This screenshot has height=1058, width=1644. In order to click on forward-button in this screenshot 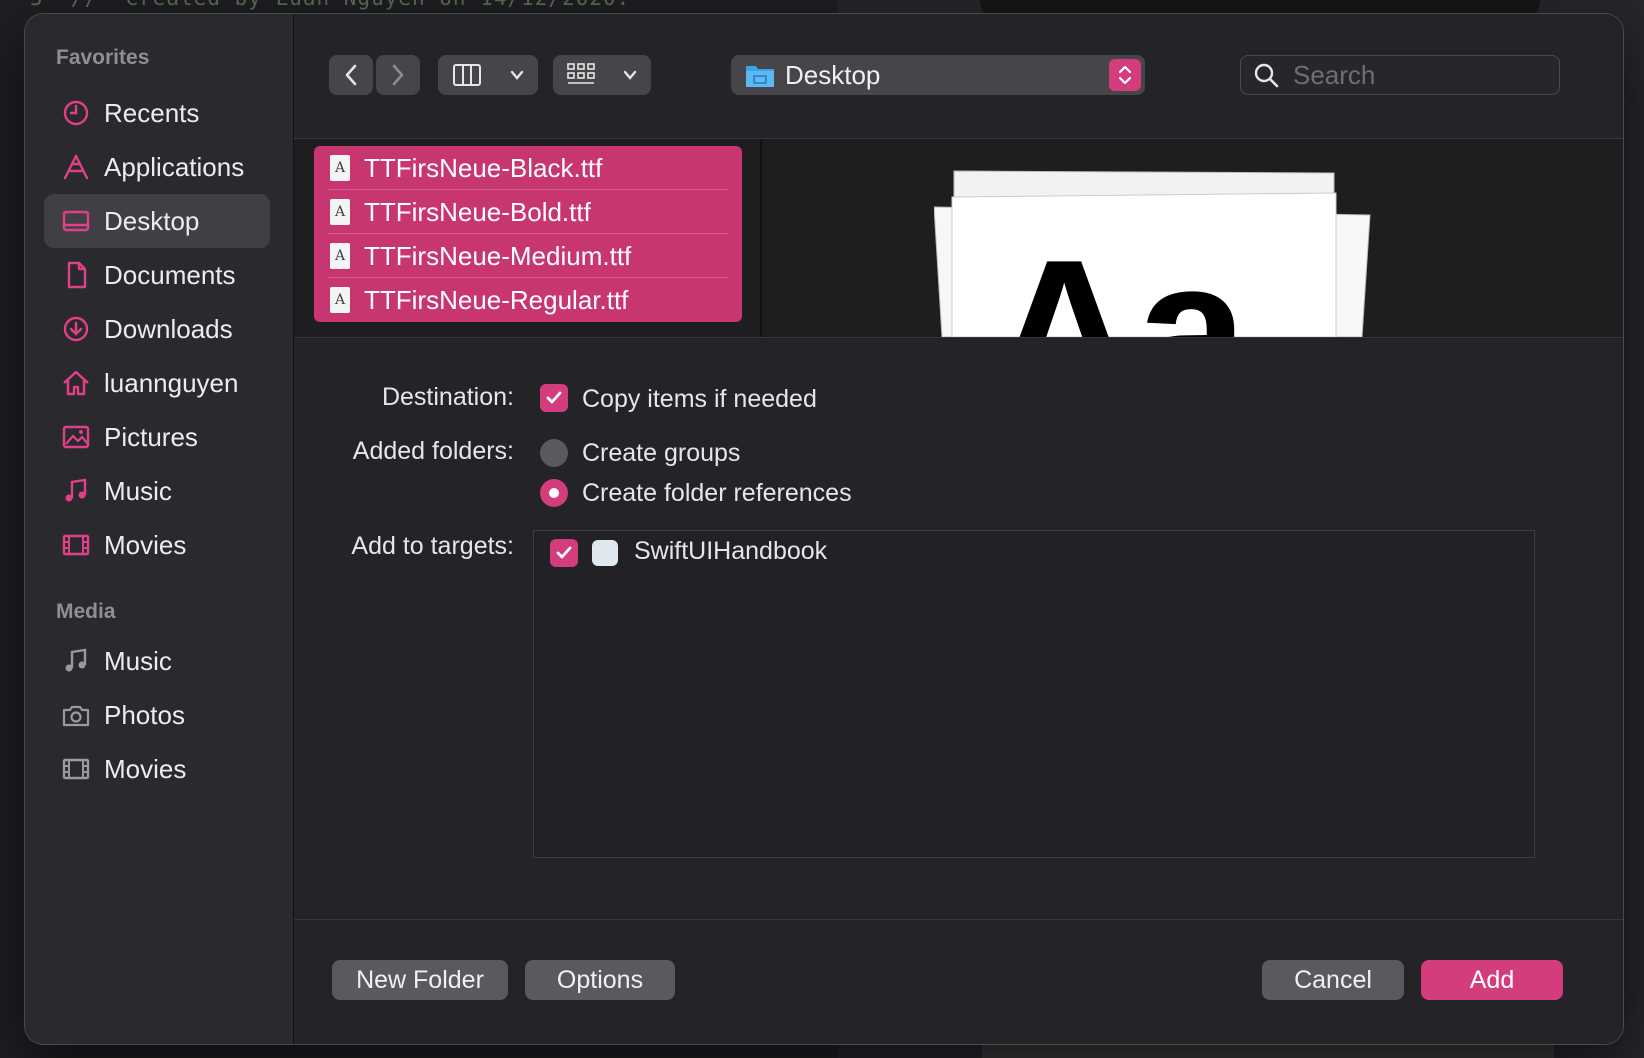, I will do `click(398, 75)`.